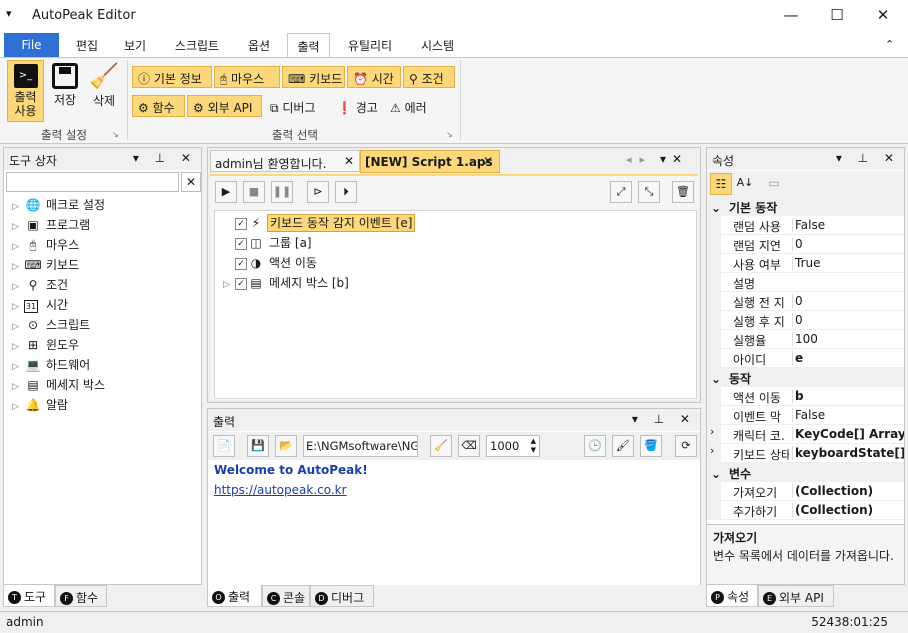 This screenshot has height=633, width=908. What do you see at coordinates (342, 596) in the screenshot?
I see `tab-debug: D 디버그` at bounding box center [342, 596].